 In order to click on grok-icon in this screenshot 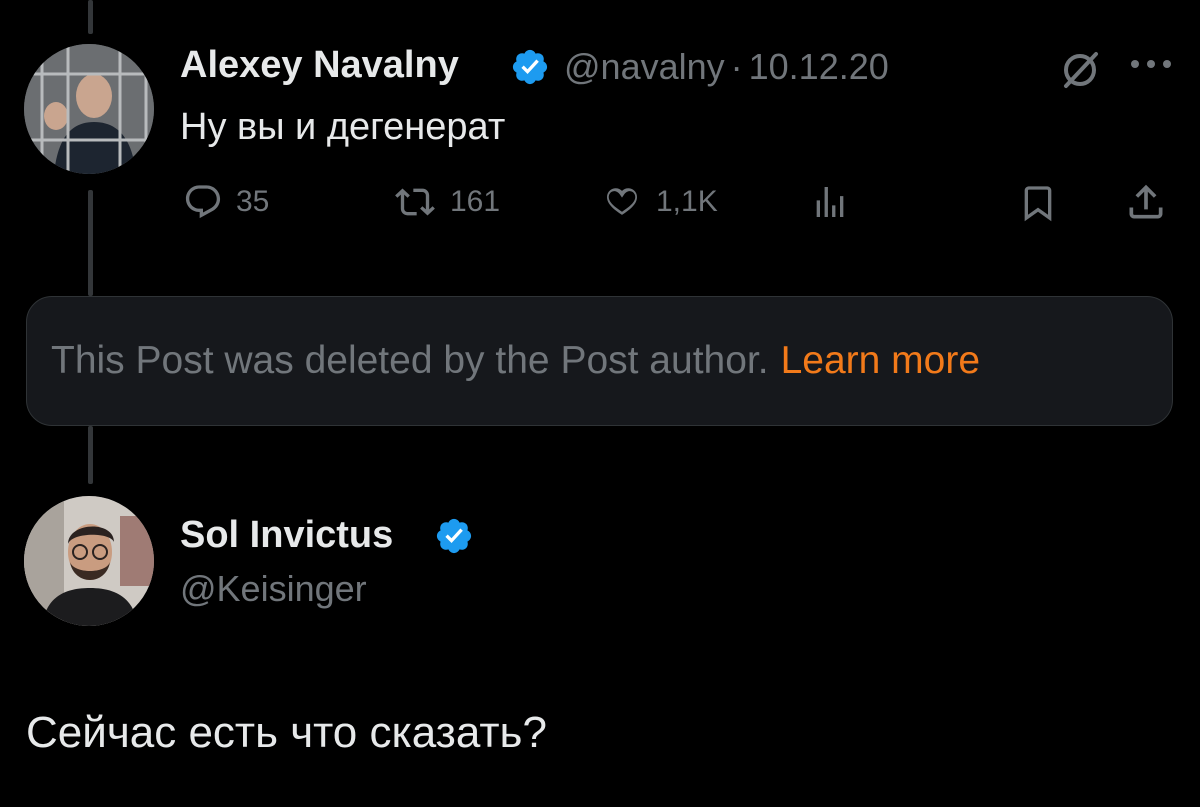, I will do `click(1080, 70)`.